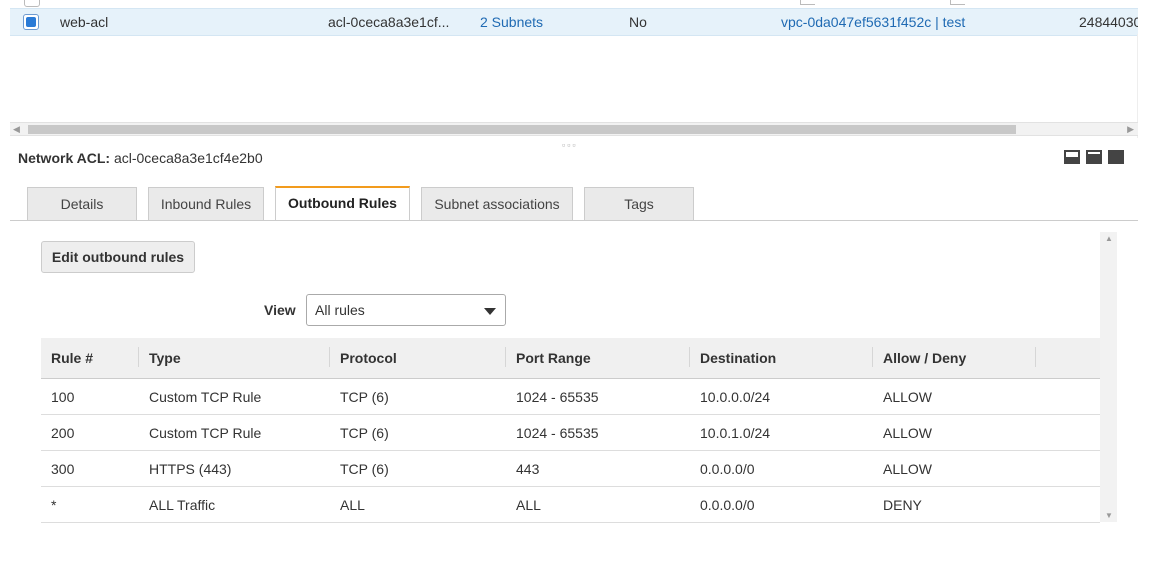  I want to click on rule-type: HTTPS (443), so click(234, 468).